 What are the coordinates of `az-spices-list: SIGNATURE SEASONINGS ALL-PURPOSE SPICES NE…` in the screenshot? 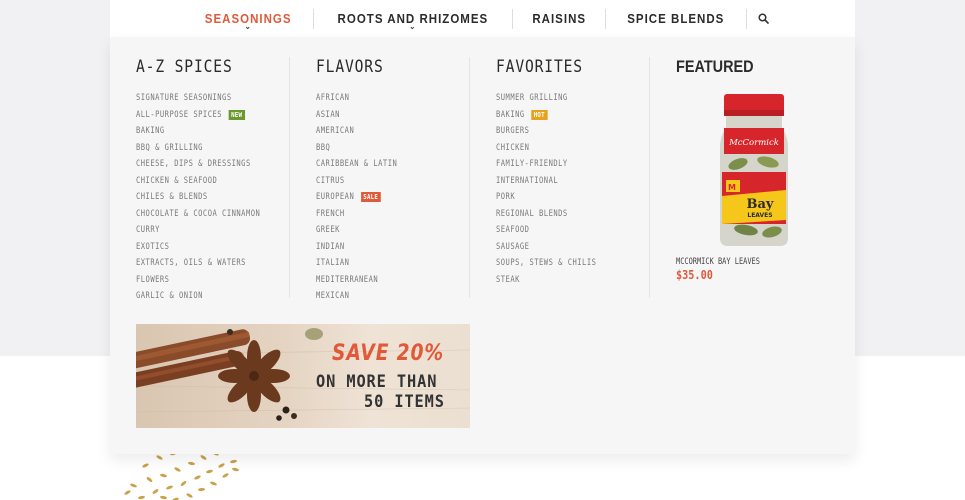 It's located at (212, 197).